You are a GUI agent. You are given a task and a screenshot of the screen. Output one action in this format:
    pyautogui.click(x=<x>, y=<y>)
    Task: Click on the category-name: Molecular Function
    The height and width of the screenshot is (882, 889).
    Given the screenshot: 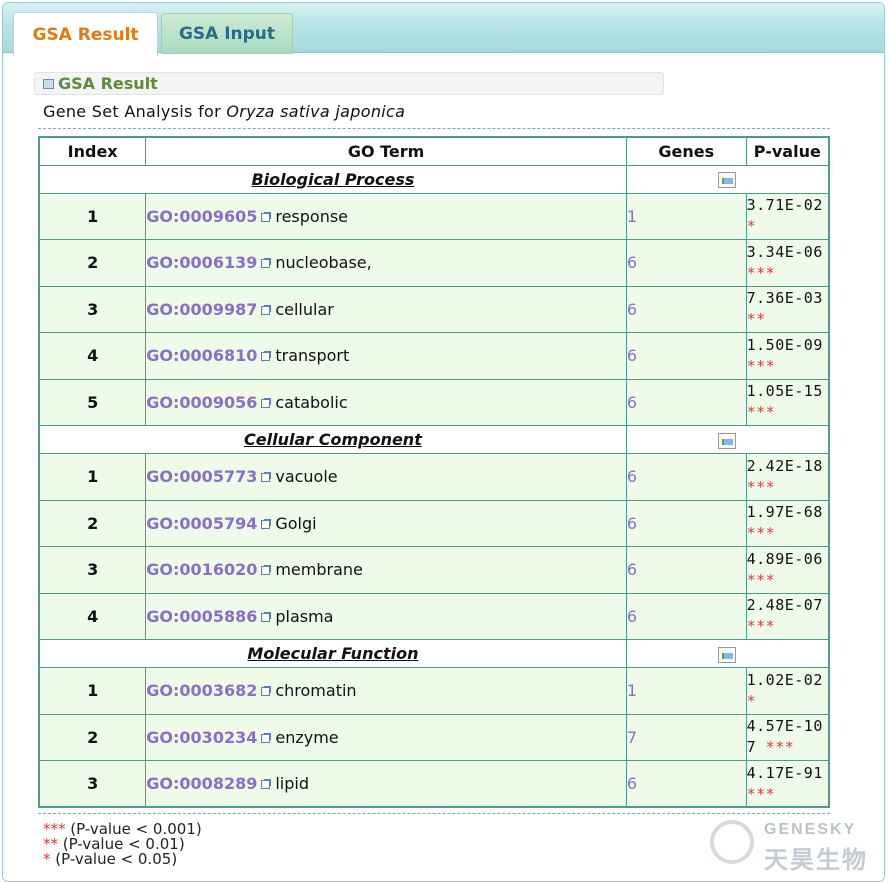 What is the action you would take?
    pyautogui.click(x=332, y=653)
    